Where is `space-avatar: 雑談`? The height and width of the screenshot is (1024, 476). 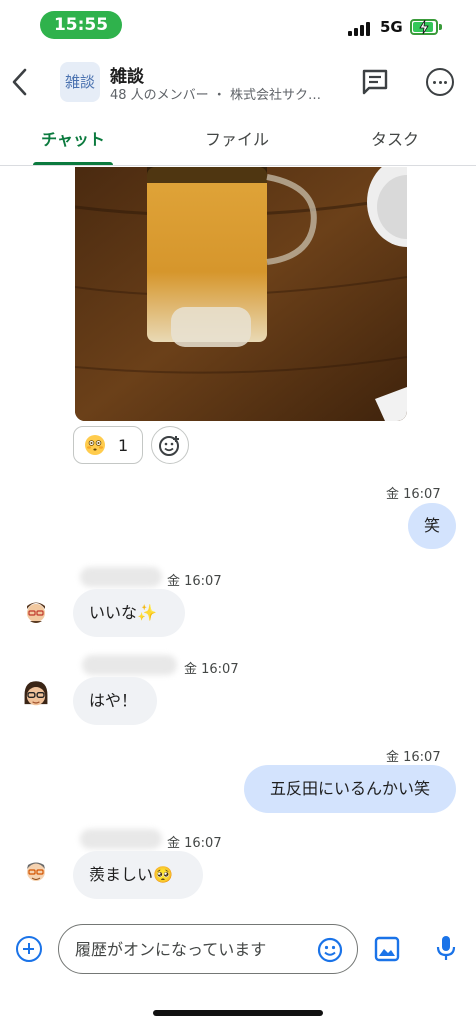 space-avatar: 雑談 is located at coordinates (80, 82).